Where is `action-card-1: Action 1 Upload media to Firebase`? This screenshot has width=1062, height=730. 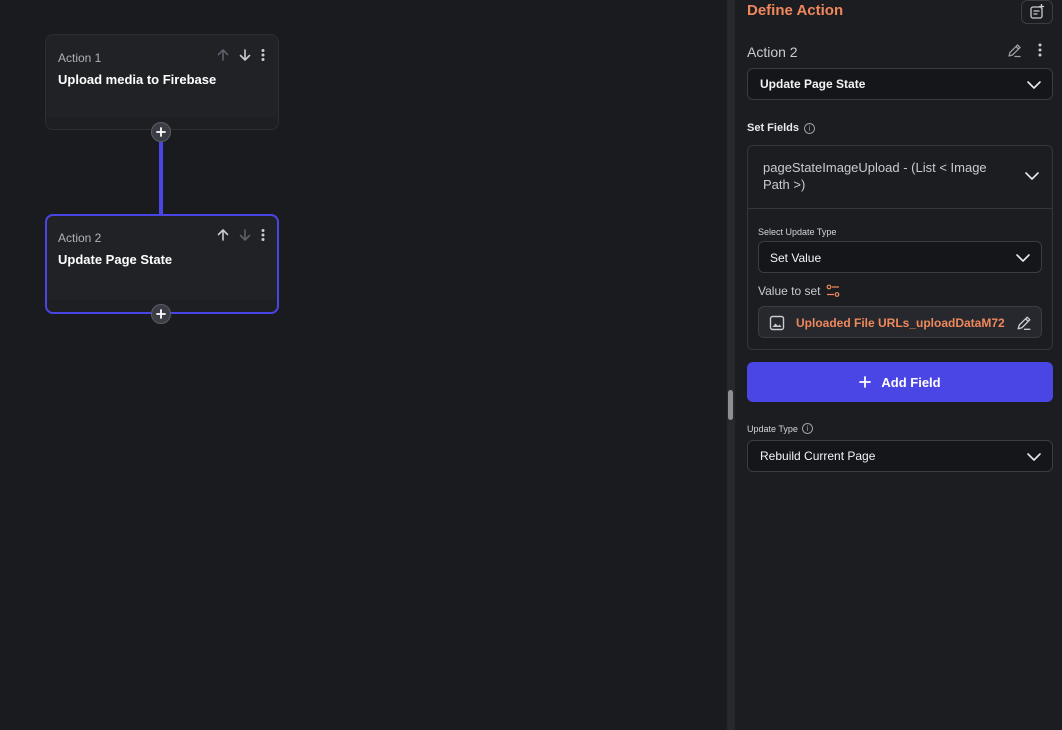
action-card-1: Action 1 Upload media to Firebase is located at coordinates (162, 82).